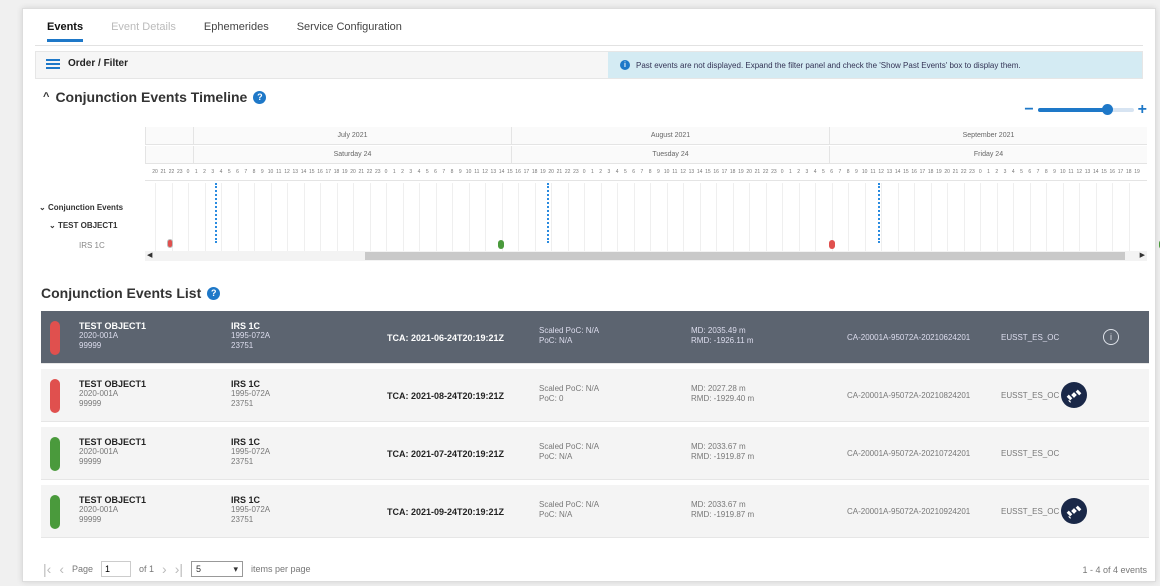  Describe the element at coordinates (42, 207) in the screenshot. I see `chevron-down-icon: ⌄` at that location.